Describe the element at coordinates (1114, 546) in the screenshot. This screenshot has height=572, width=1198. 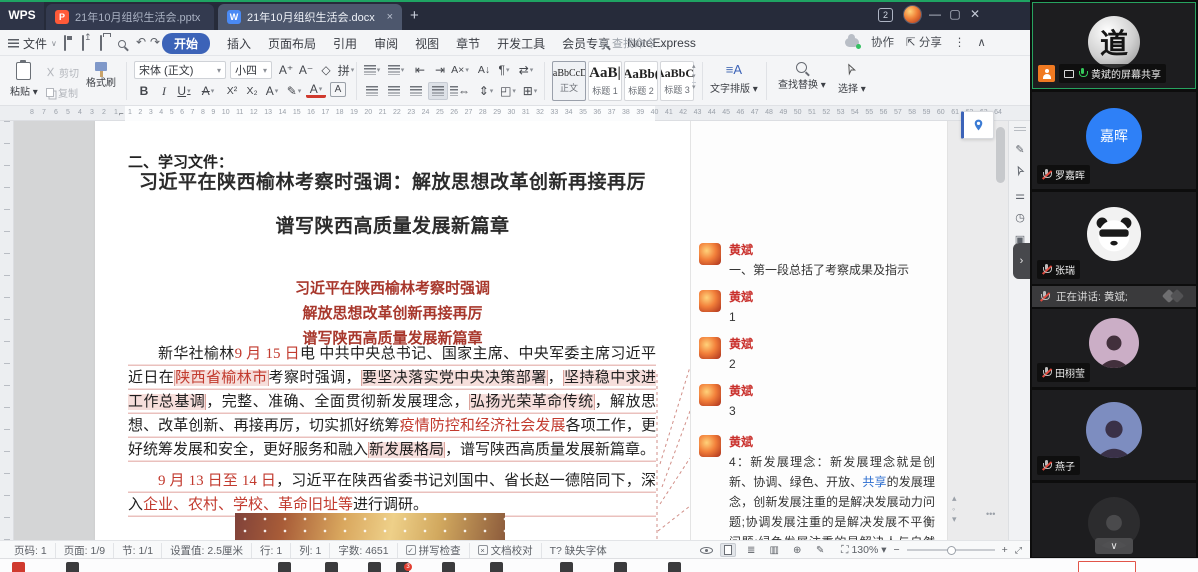
I see `collapse-panel-button: ∨` at that location.